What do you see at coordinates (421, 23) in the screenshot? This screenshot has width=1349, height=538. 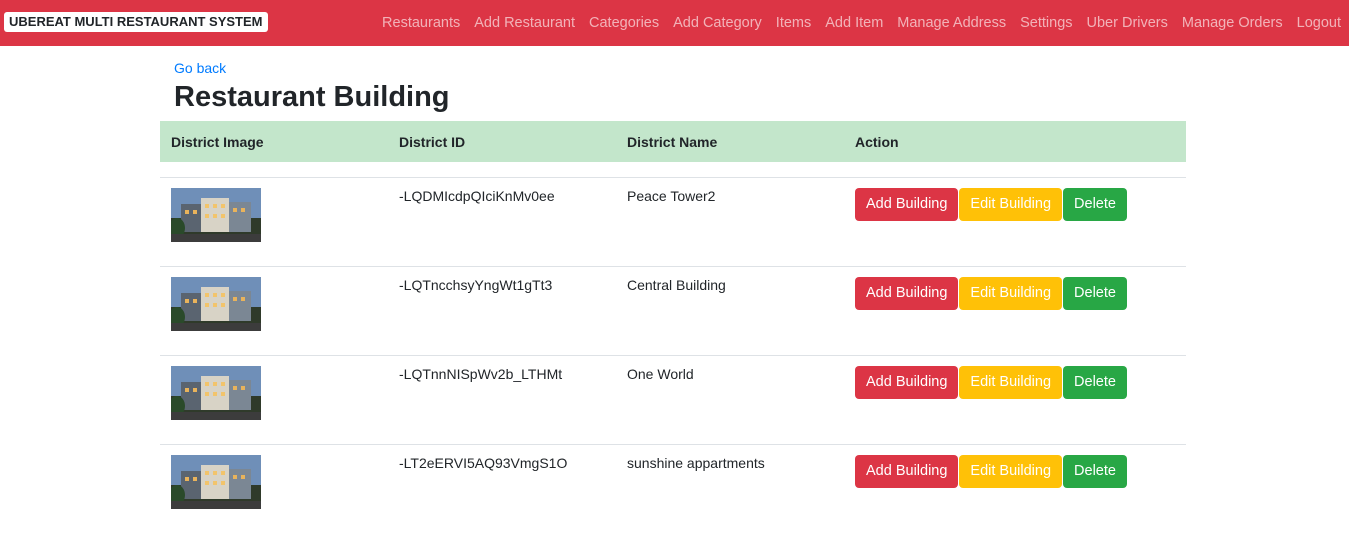 I see `nav-link-restaurants: Restaurants` at bounding box center [421, 23].